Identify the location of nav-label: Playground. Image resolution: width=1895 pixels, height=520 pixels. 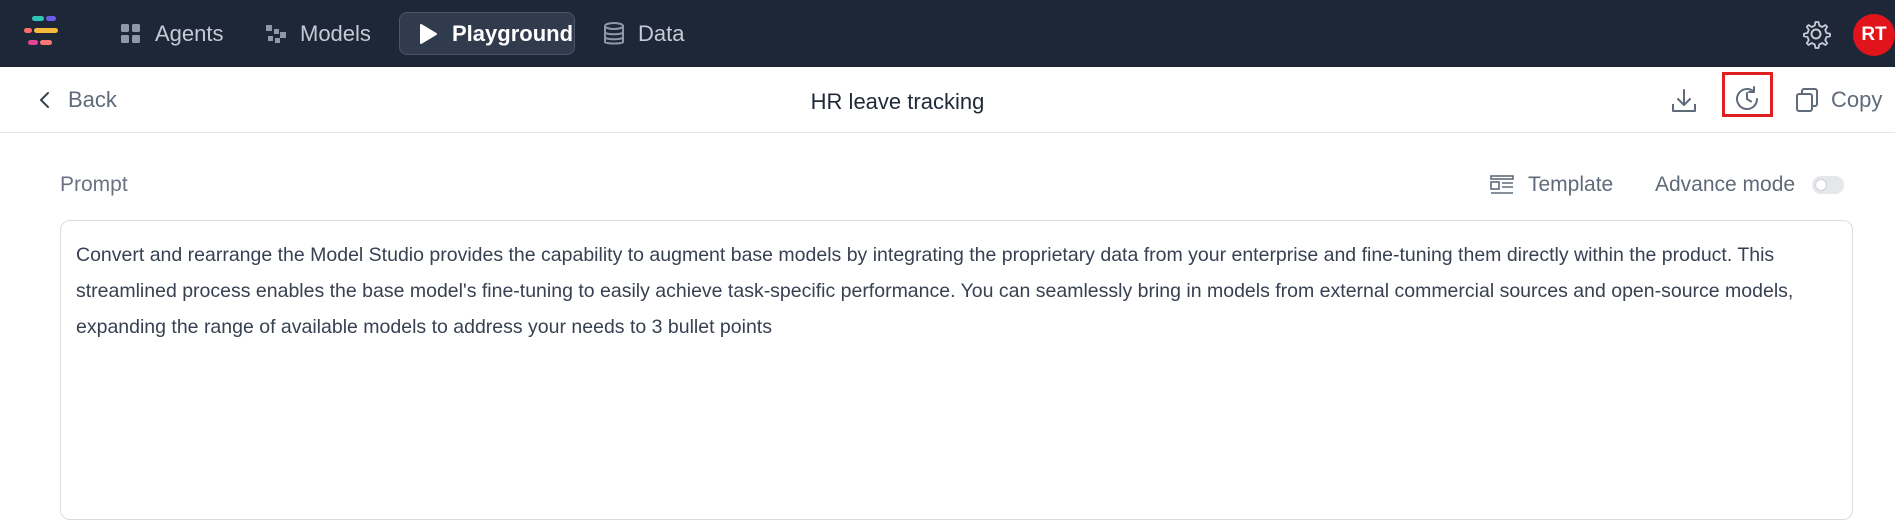
(513, 33).